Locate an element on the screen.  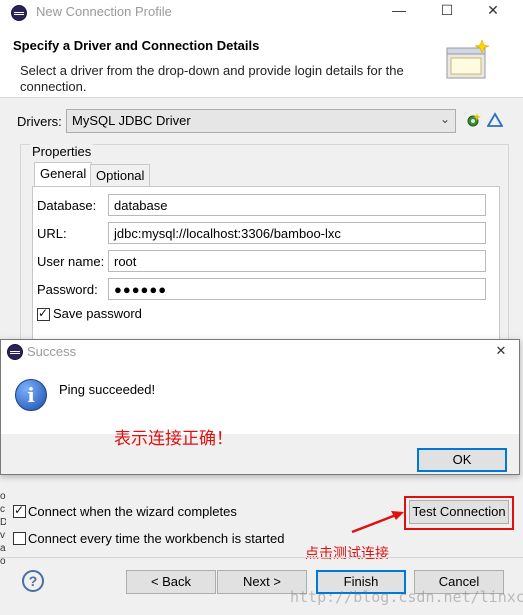
password-label: Password: is located at coordinates (67, 289).